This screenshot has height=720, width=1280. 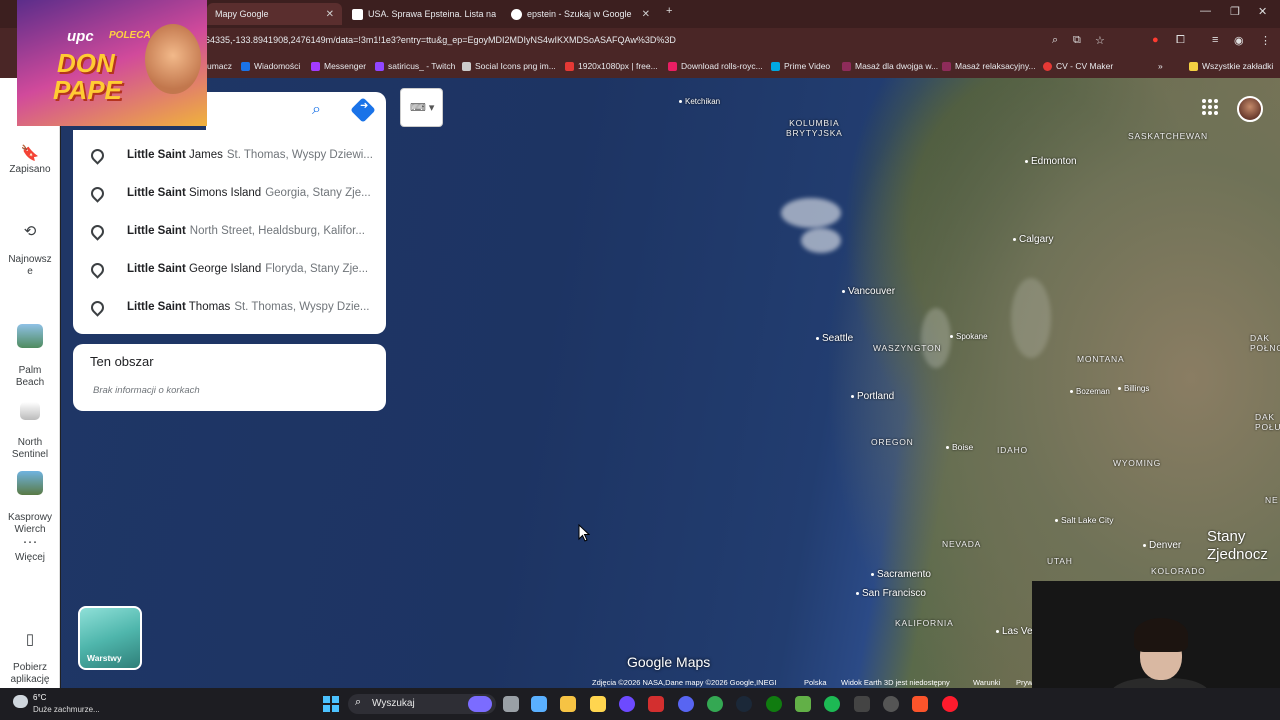 I want to click on minecraft-icon, so click(x=803, y=704).